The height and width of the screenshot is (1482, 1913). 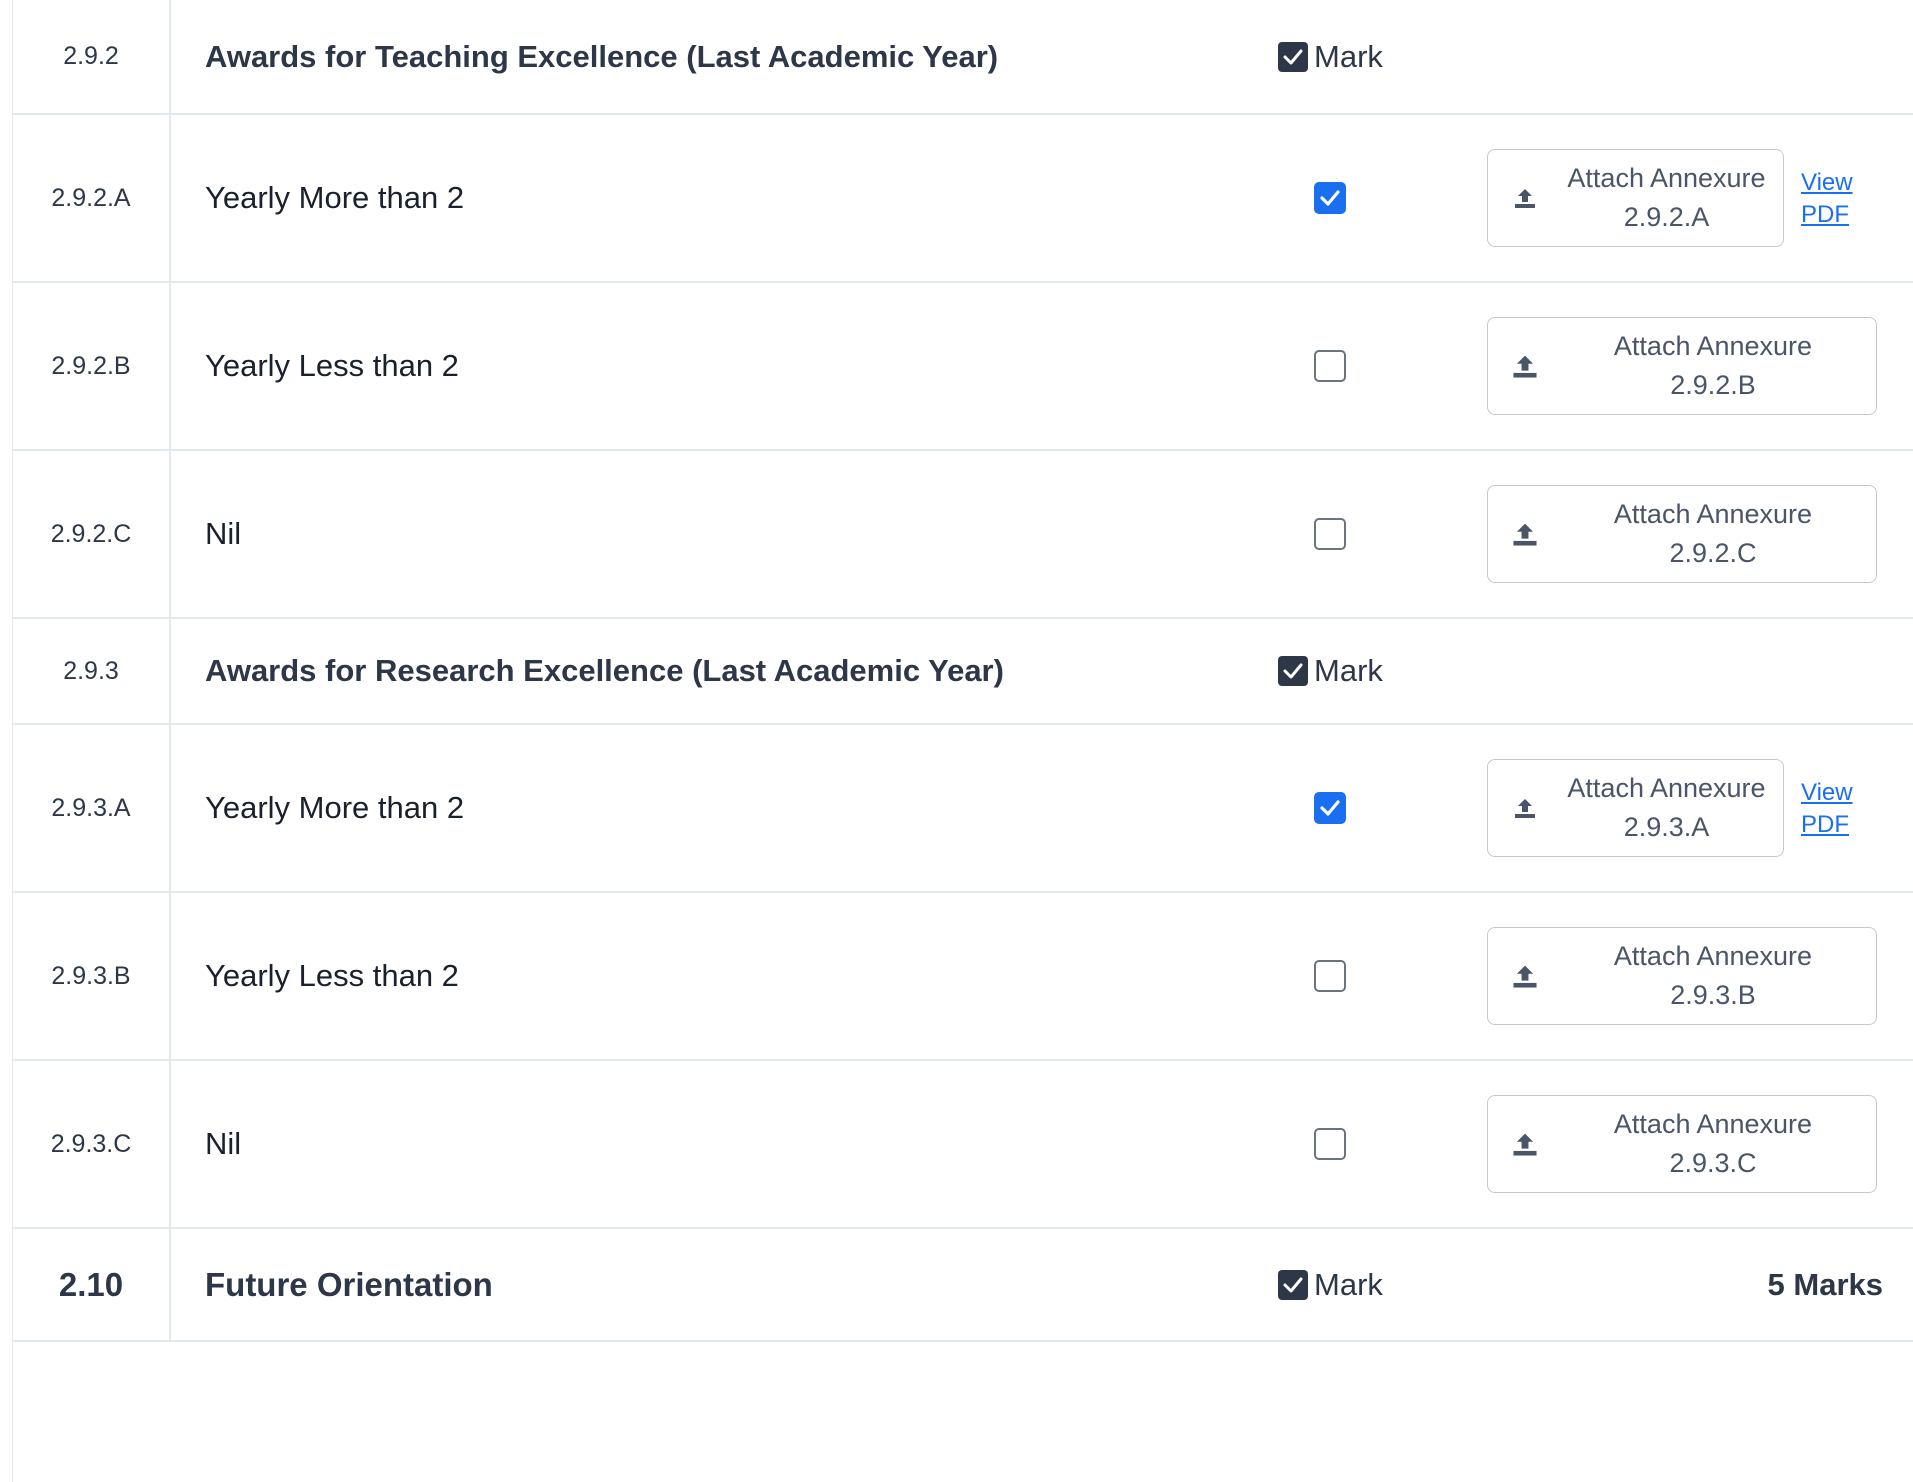 I want to click on attach-annexure-label: Attach Annexure 2.9.3.B, so click(x=1713, y=975).